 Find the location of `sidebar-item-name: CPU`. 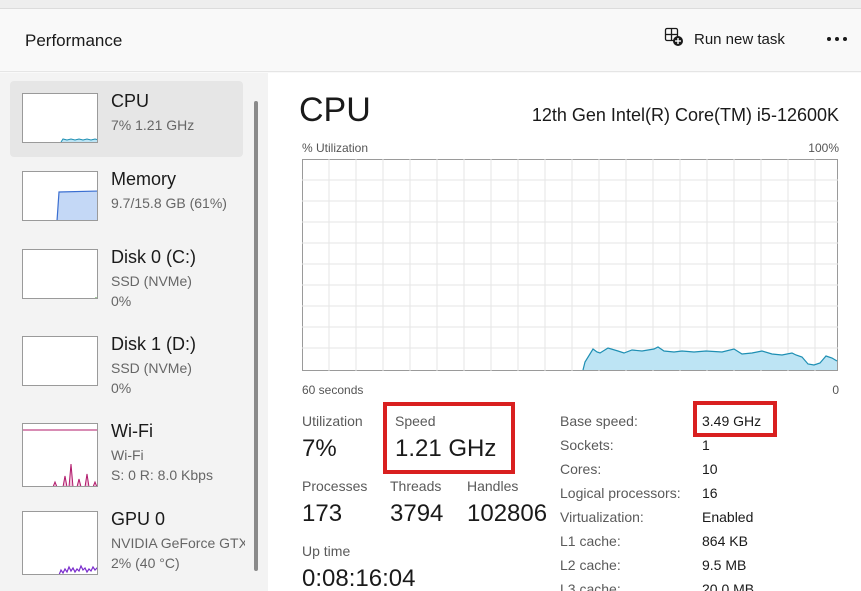

sidebar-item-name: CPU is located at coordinates (130, 101).